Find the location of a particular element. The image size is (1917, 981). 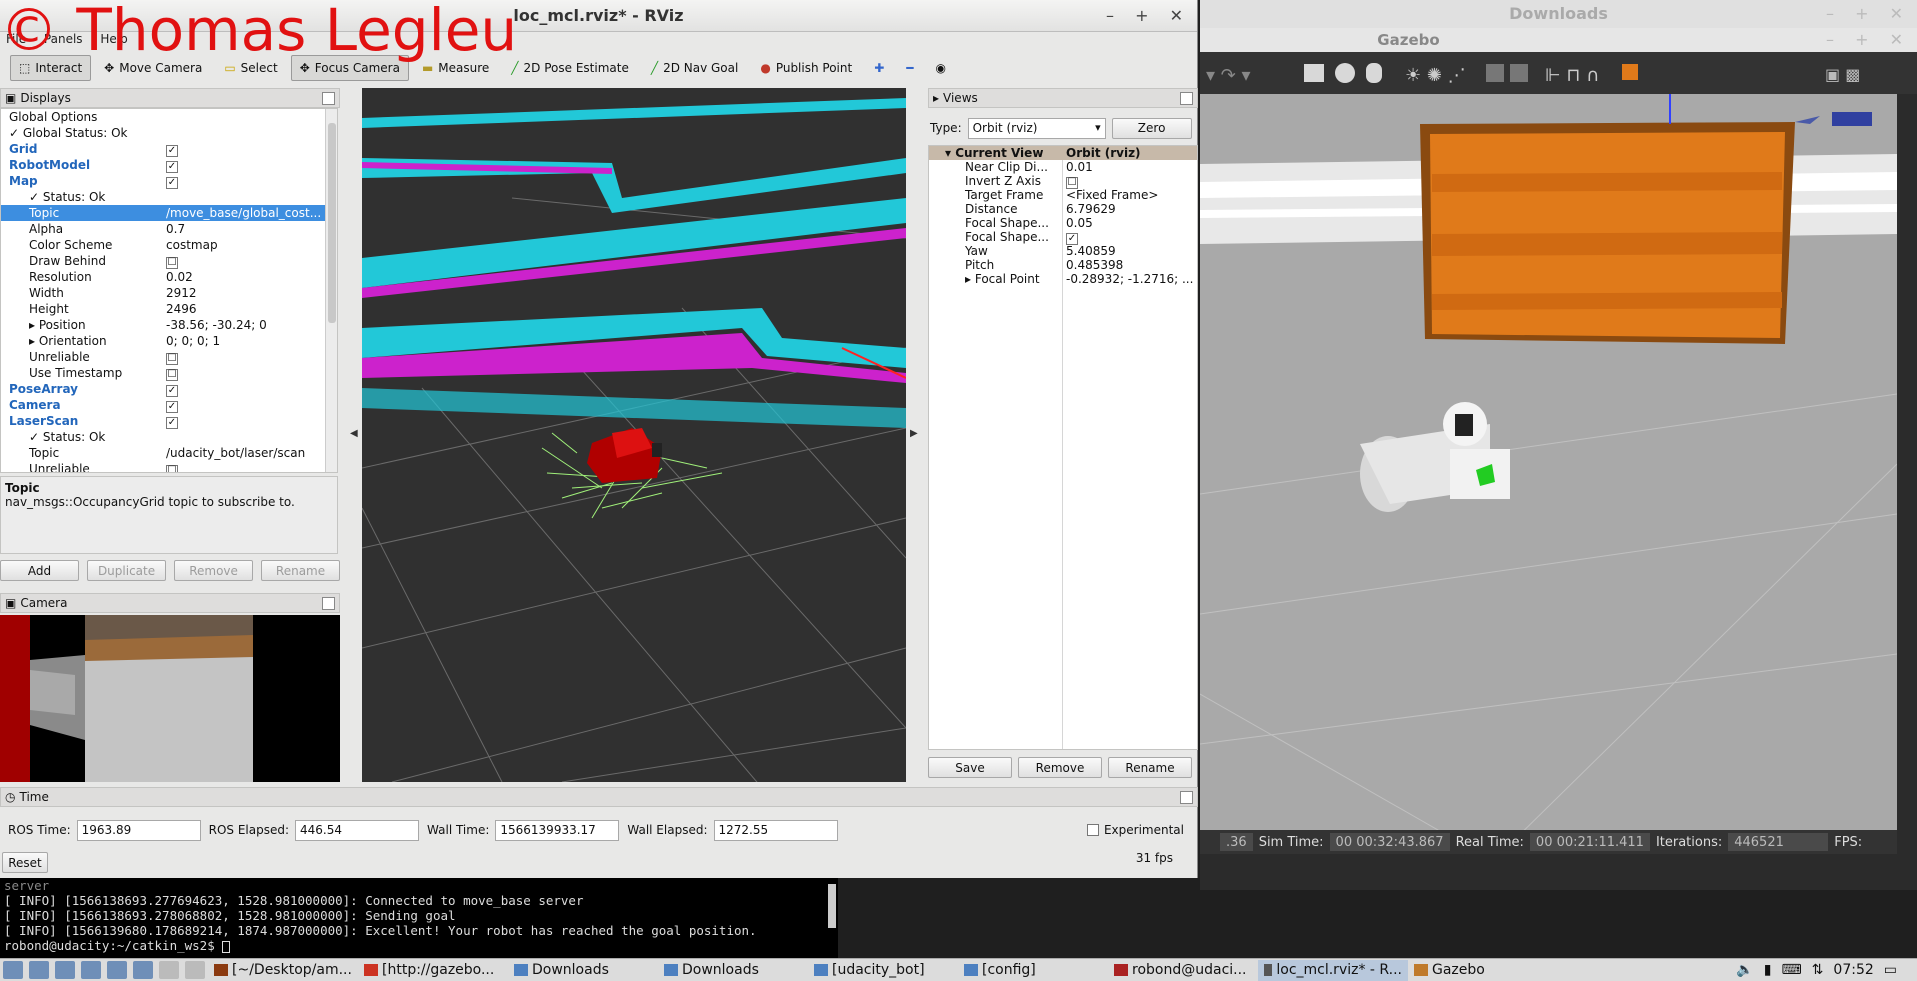

tool-2d-pose-estimate: ╱ 2D Pose Estimate is located at coordinates (570, 68).